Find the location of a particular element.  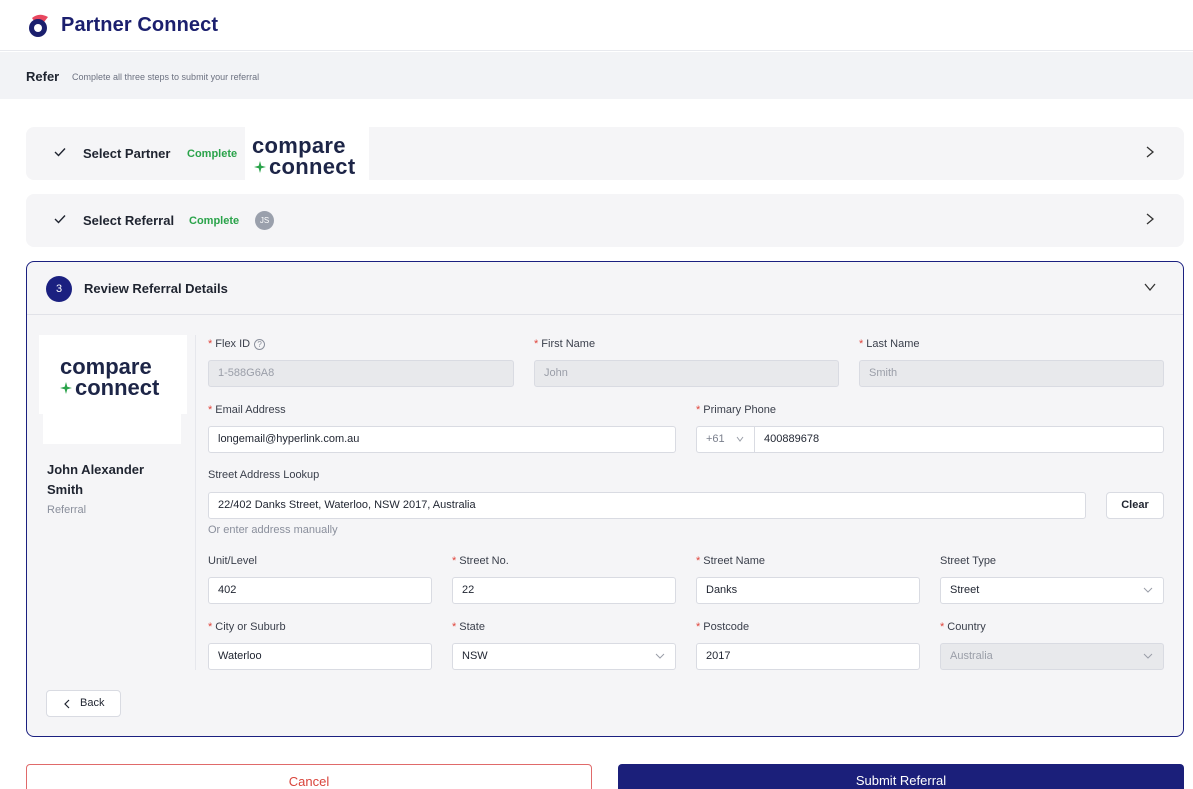

label-text: Email Address is located at coordinates (250, 410).